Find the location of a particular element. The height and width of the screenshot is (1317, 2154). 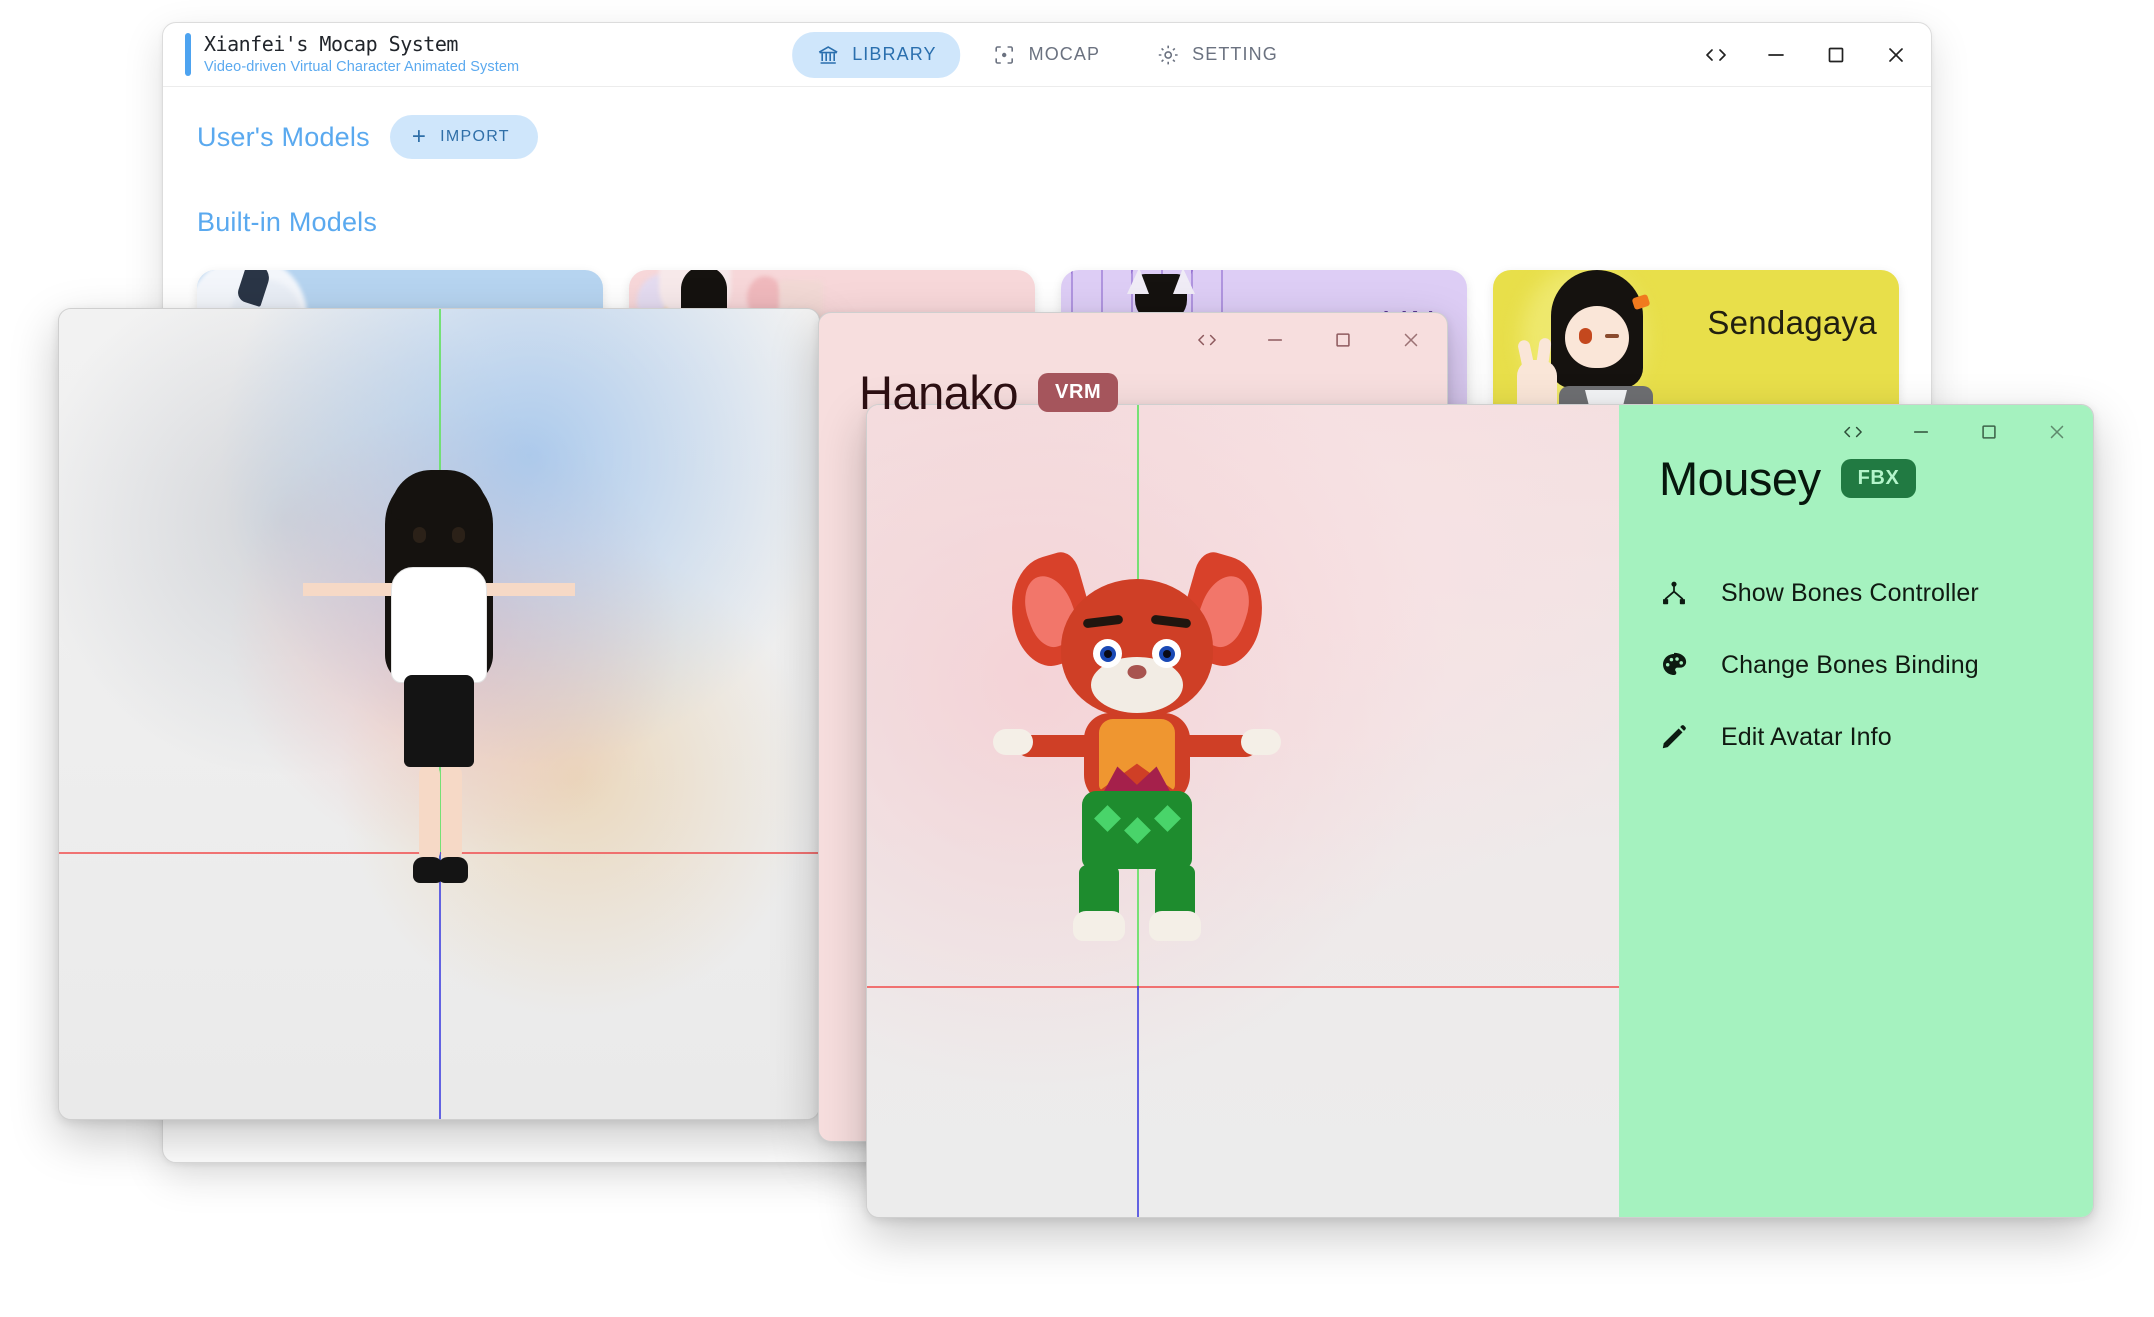

users-models-row: User's Models + IMPORT is located at coordinates (1047, 137).